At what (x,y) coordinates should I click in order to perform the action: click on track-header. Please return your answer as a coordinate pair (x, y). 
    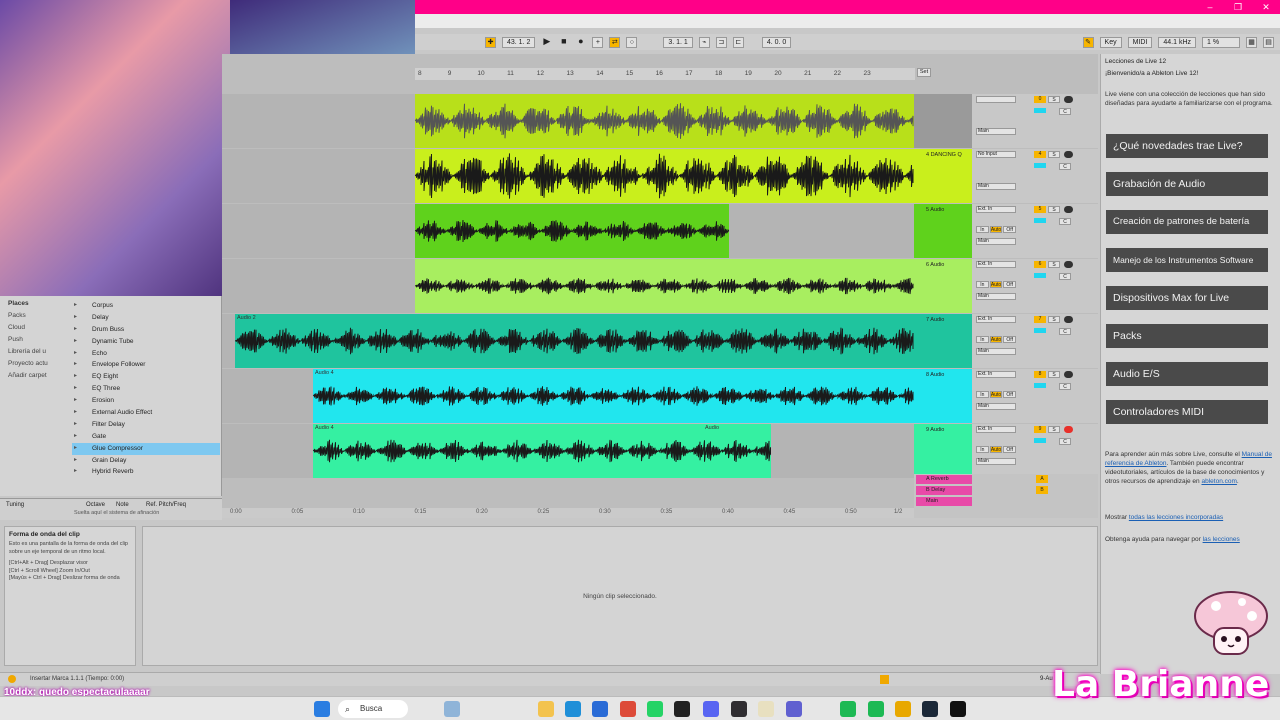
    Looking at the image, I should click on (943, 121).